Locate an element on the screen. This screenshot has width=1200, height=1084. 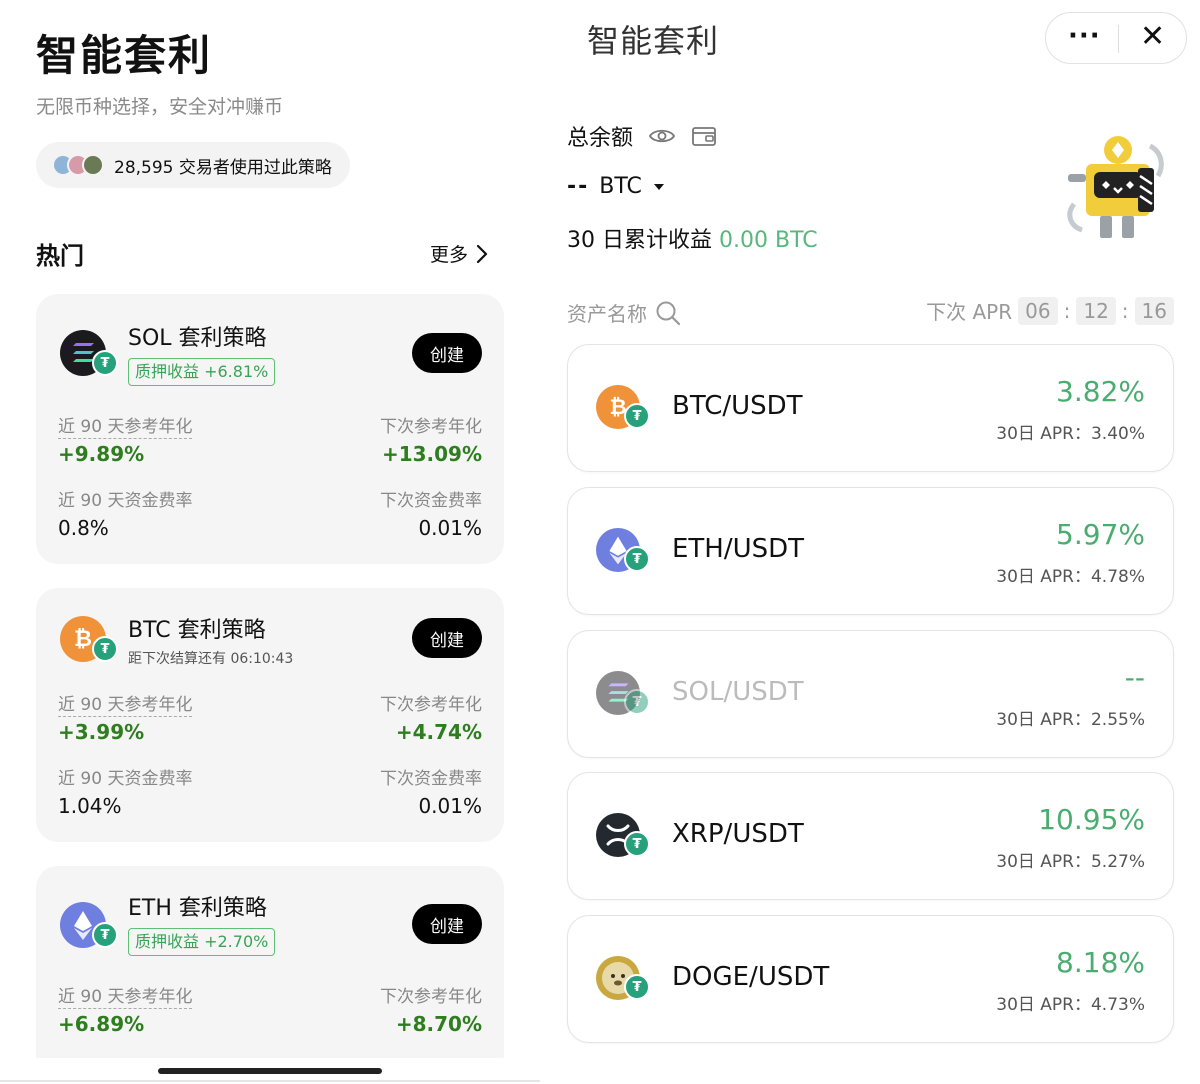
apr30-value: 4.73% is located at coordinates (1117, 1005).